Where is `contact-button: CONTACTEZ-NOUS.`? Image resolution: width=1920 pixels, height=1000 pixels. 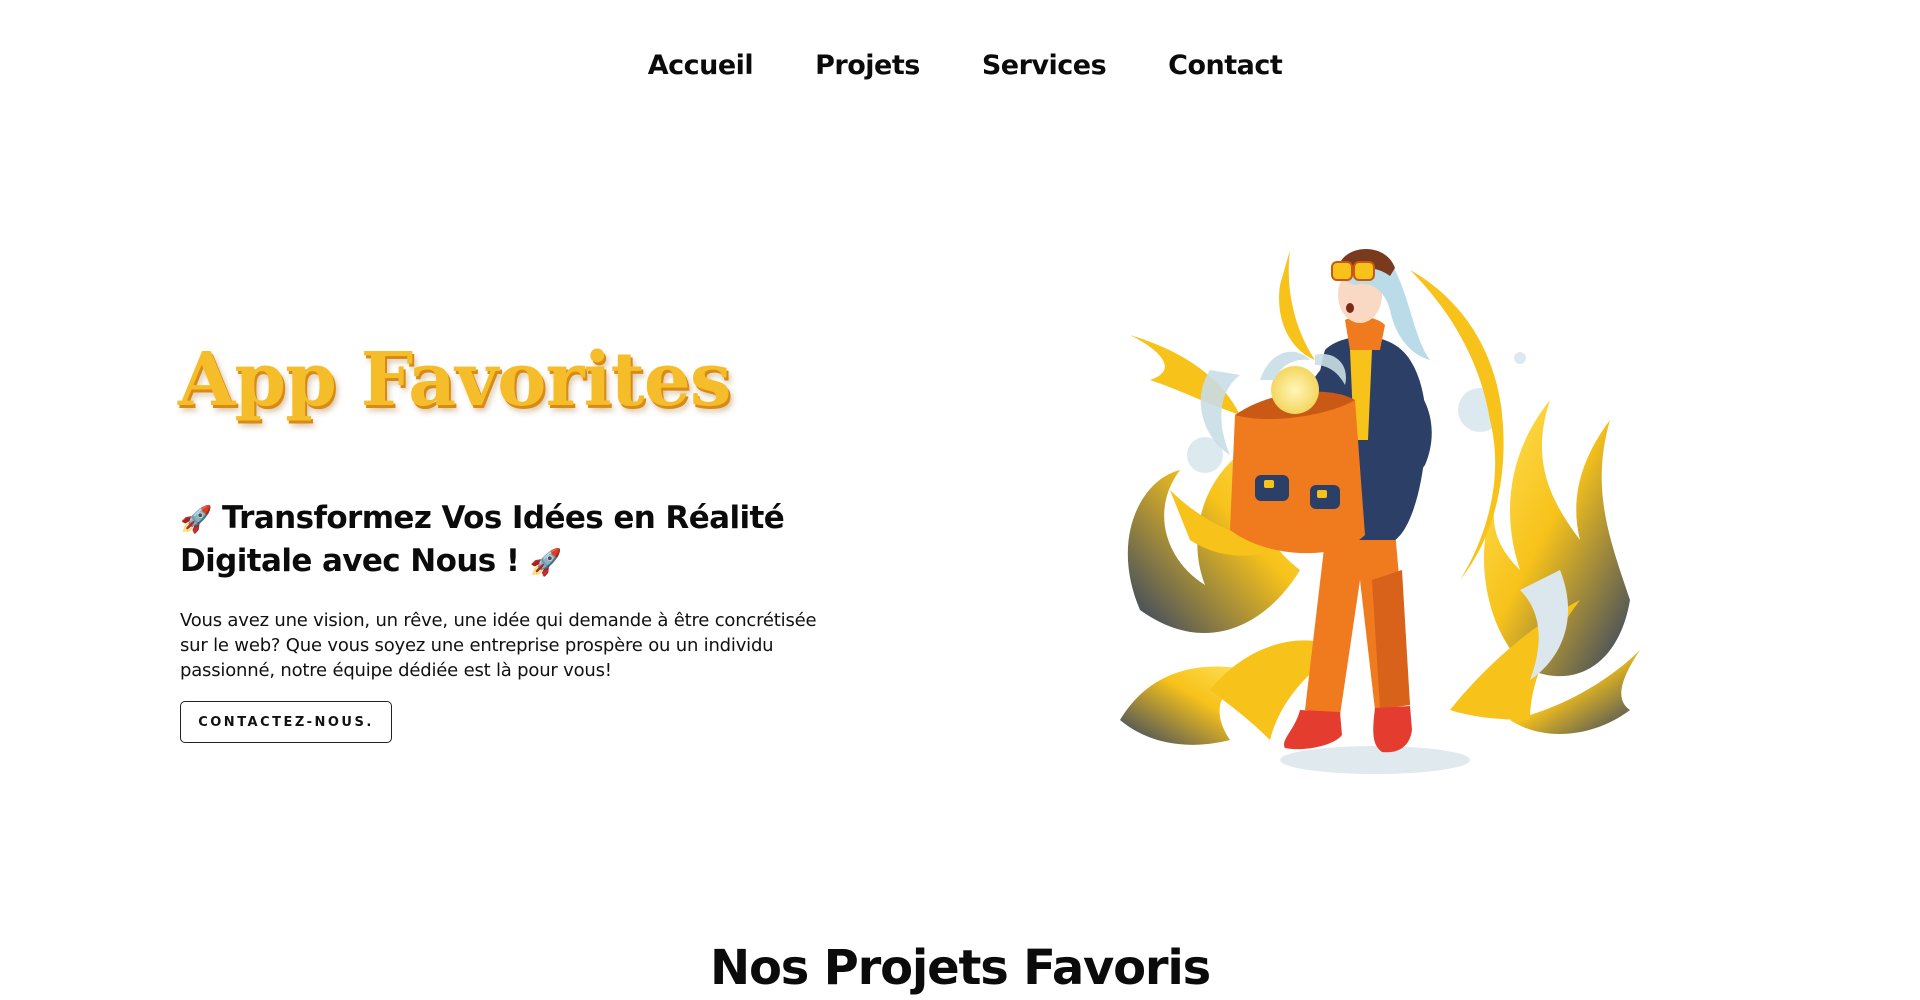 contact-button: CONTACTEZ-NOUS. is located at coordinates (286, 722).